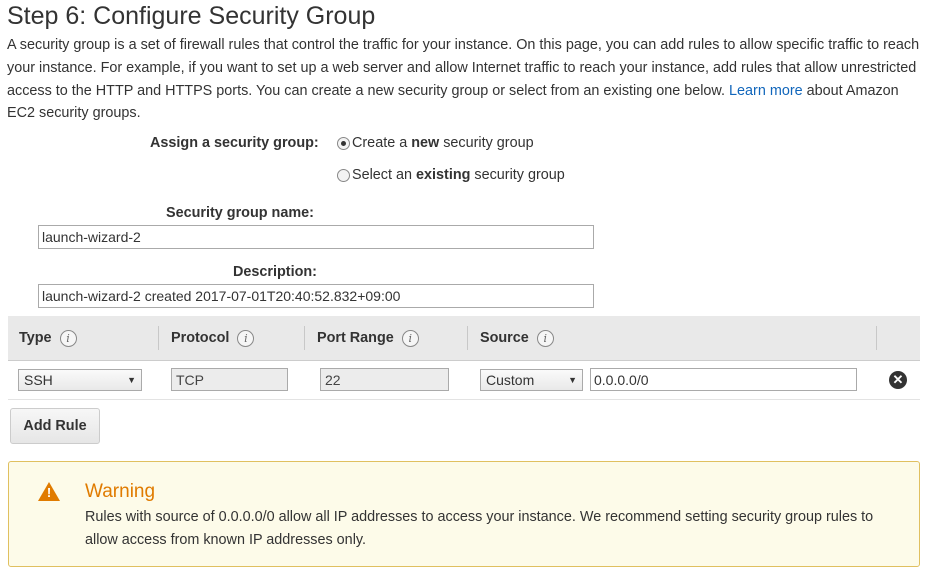  I want to click on column-header-port-range: Port Range i, so click(368, 338).